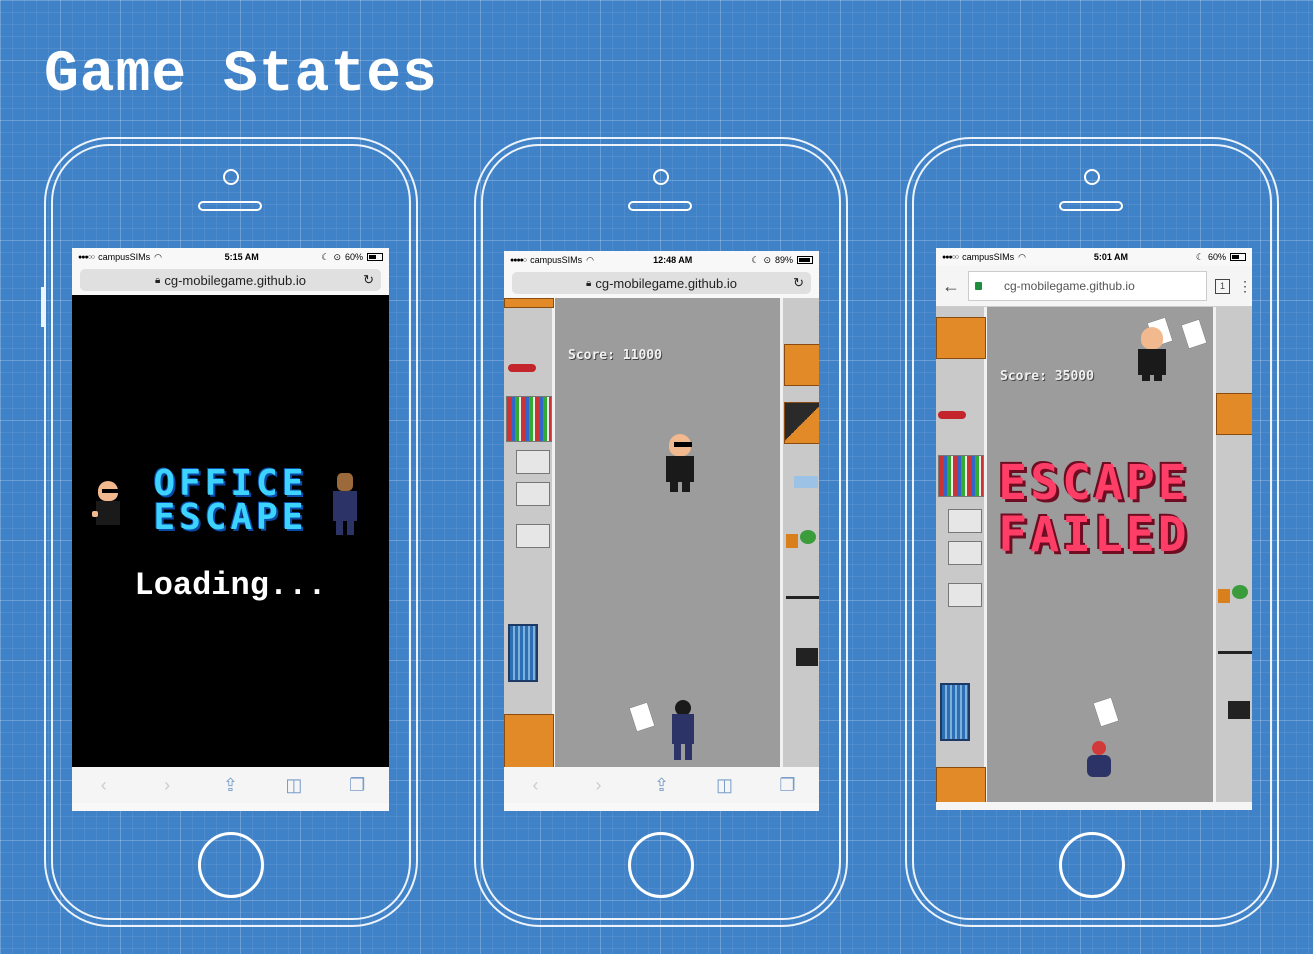 This screenshot has width=1313, height=954. I want to click on game-canvas: Score: 35000 ESCAPE FAILED, so click(1094, 554).